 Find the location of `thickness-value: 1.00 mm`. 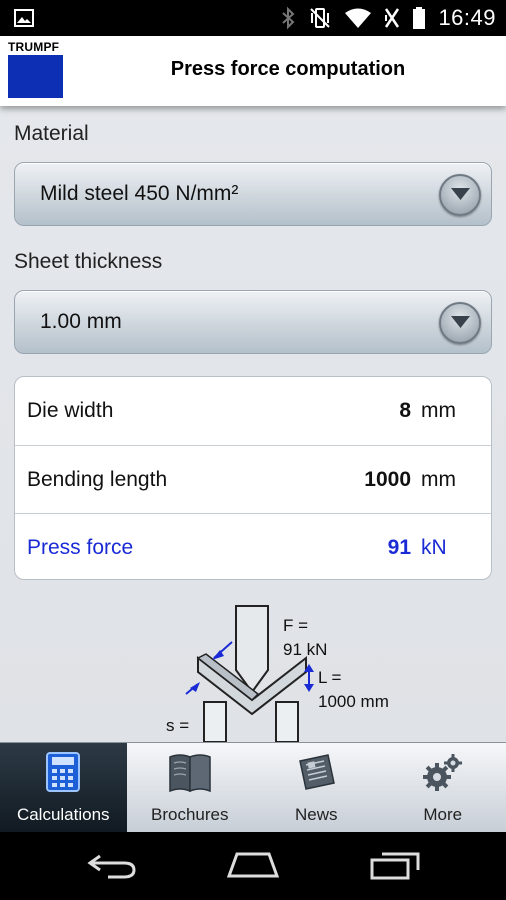

thickness-value: 1.00 mm is located at coordinates (81, 321).